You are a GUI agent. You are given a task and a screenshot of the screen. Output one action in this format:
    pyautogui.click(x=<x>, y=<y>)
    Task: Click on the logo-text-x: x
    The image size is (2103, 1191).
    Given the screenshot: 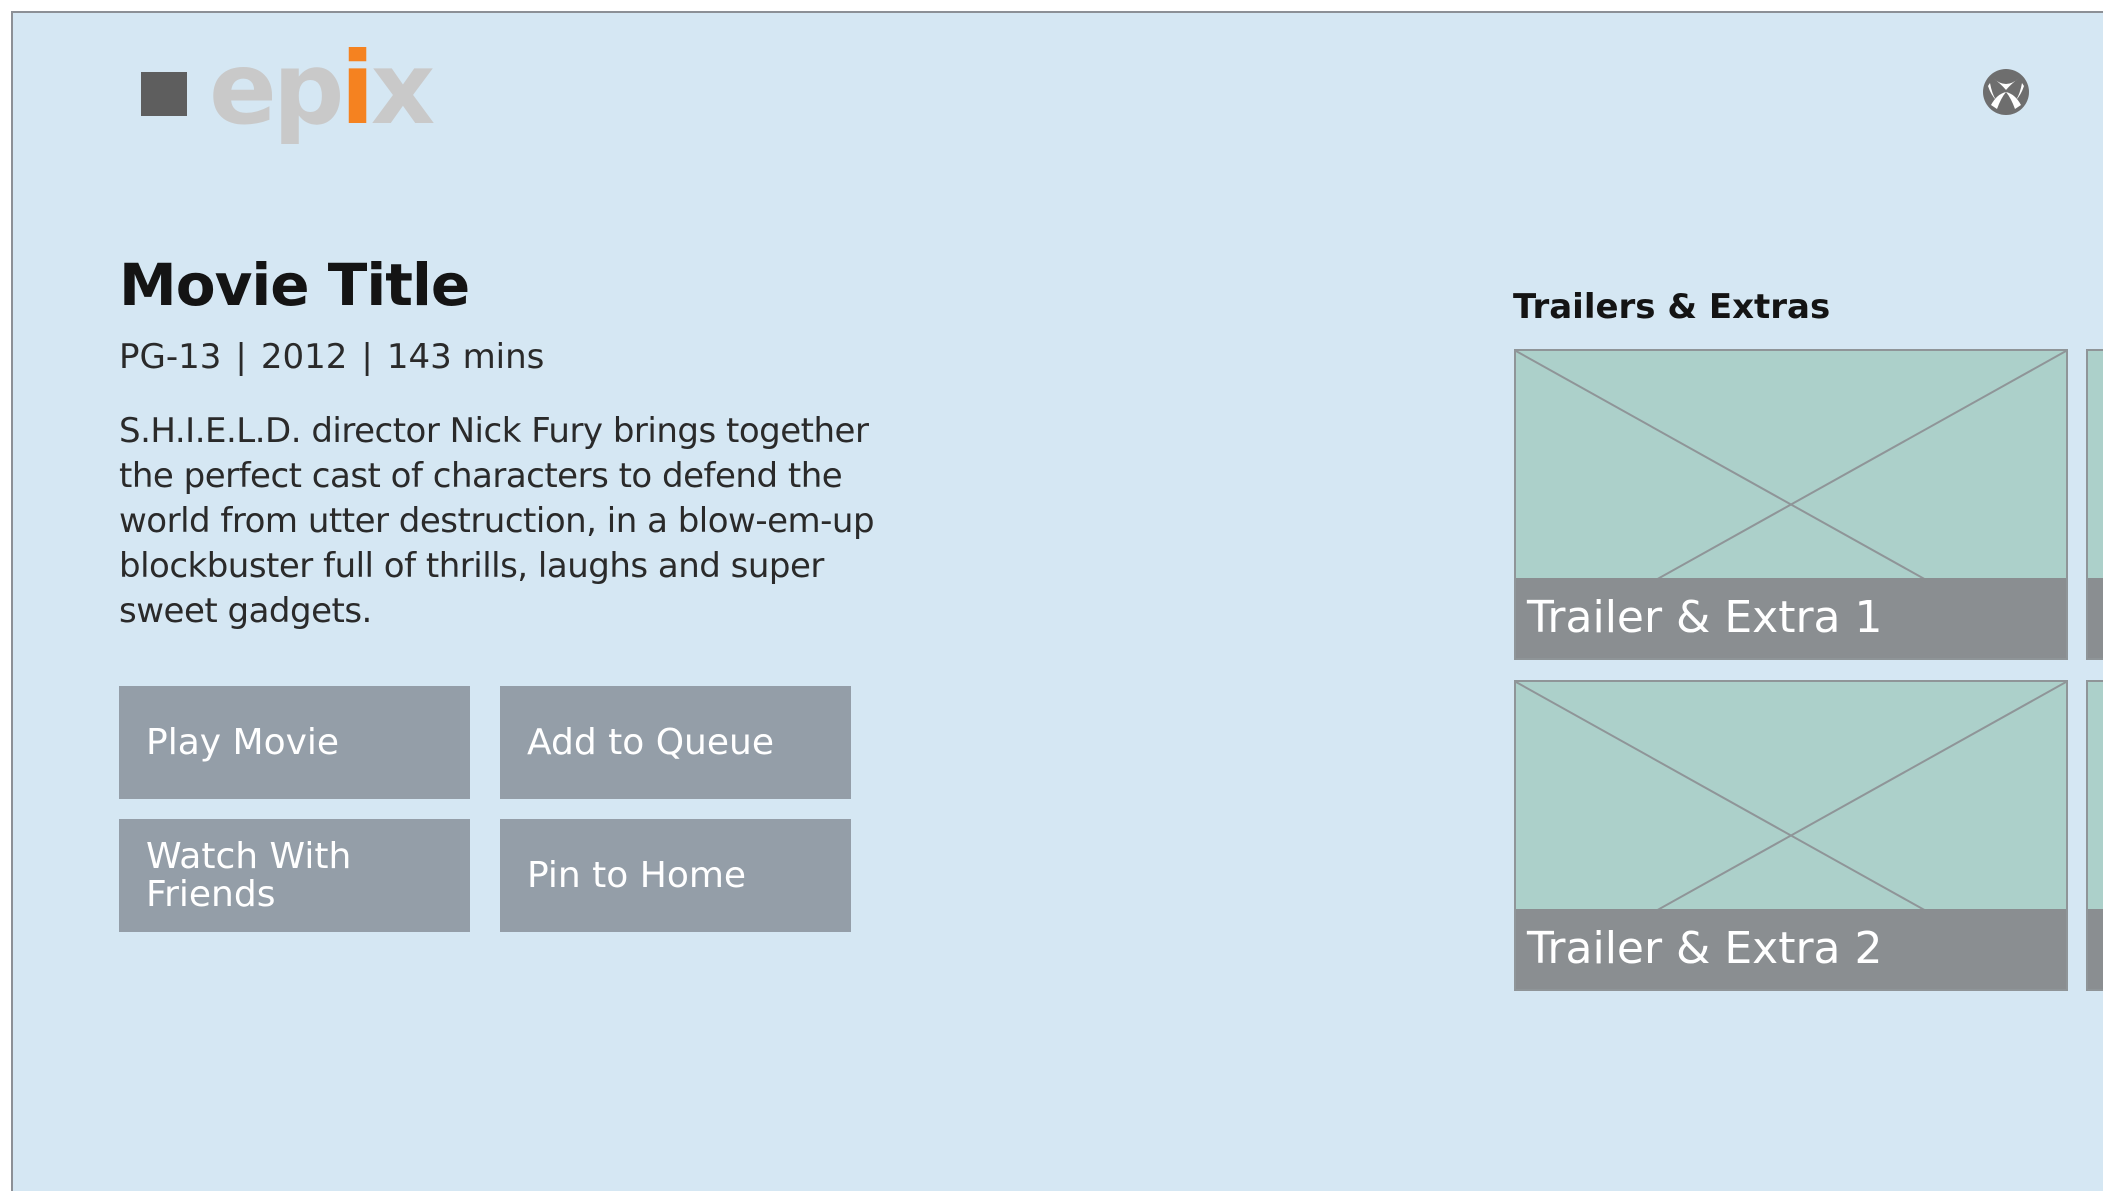 What is the action you would take?
    pyautogui.click(x=402, y=88)
    